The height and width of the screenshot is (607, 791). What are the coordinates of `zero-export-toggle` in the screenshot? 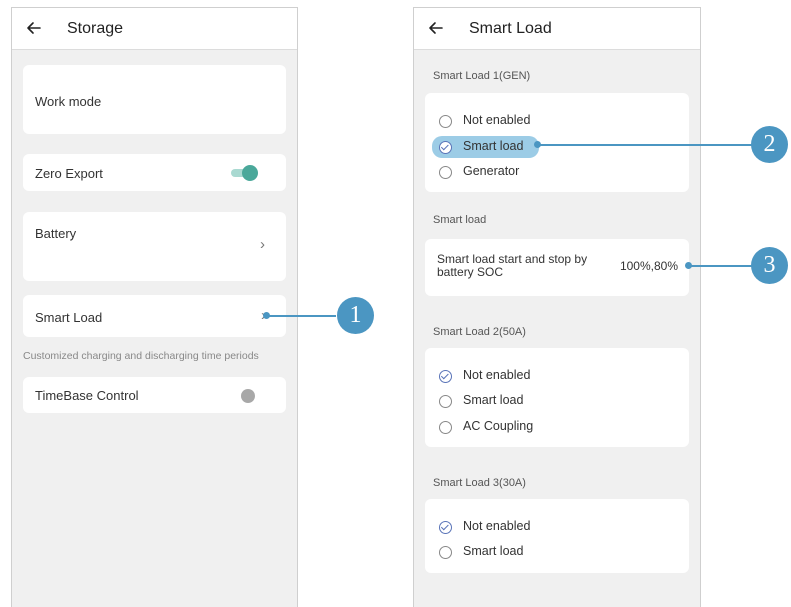 It's located at (246, 173).